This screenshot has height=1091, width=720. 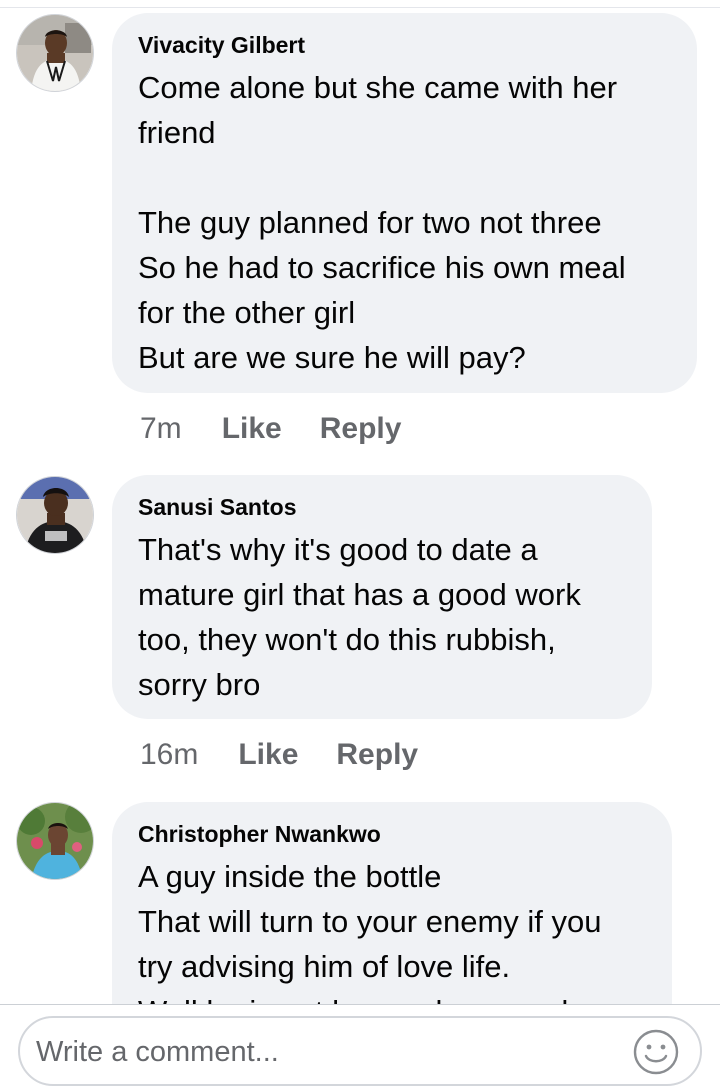 What do you see at coordinates (331, 1052) in the screenshot?
I see `comment-input` at bounding box center [331, 1052].